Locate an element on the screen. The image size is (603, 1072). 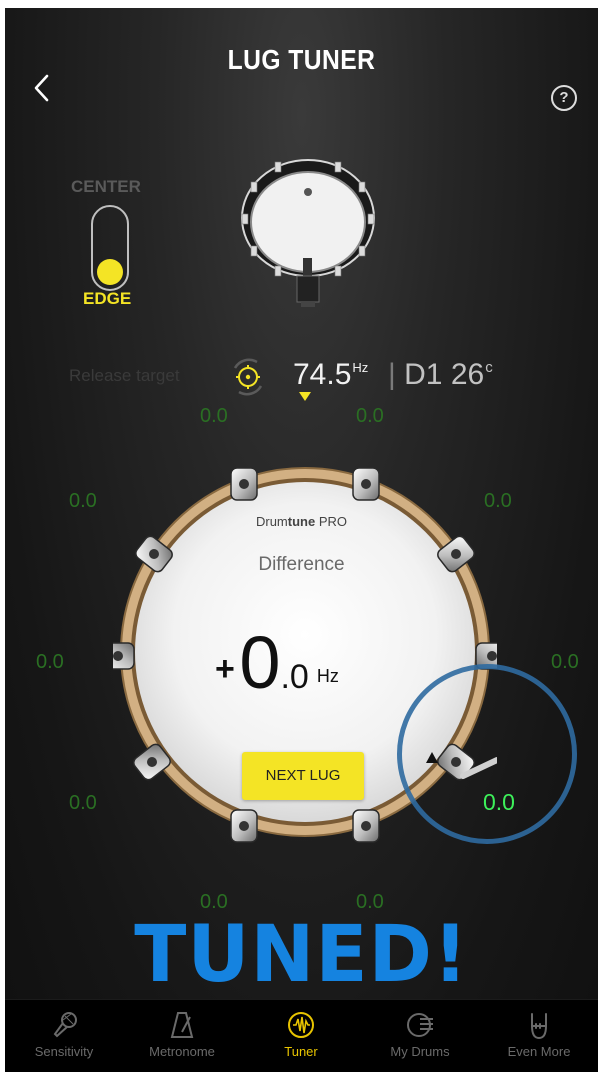
rock-hand-icon is located at coordinates (539, 1026).